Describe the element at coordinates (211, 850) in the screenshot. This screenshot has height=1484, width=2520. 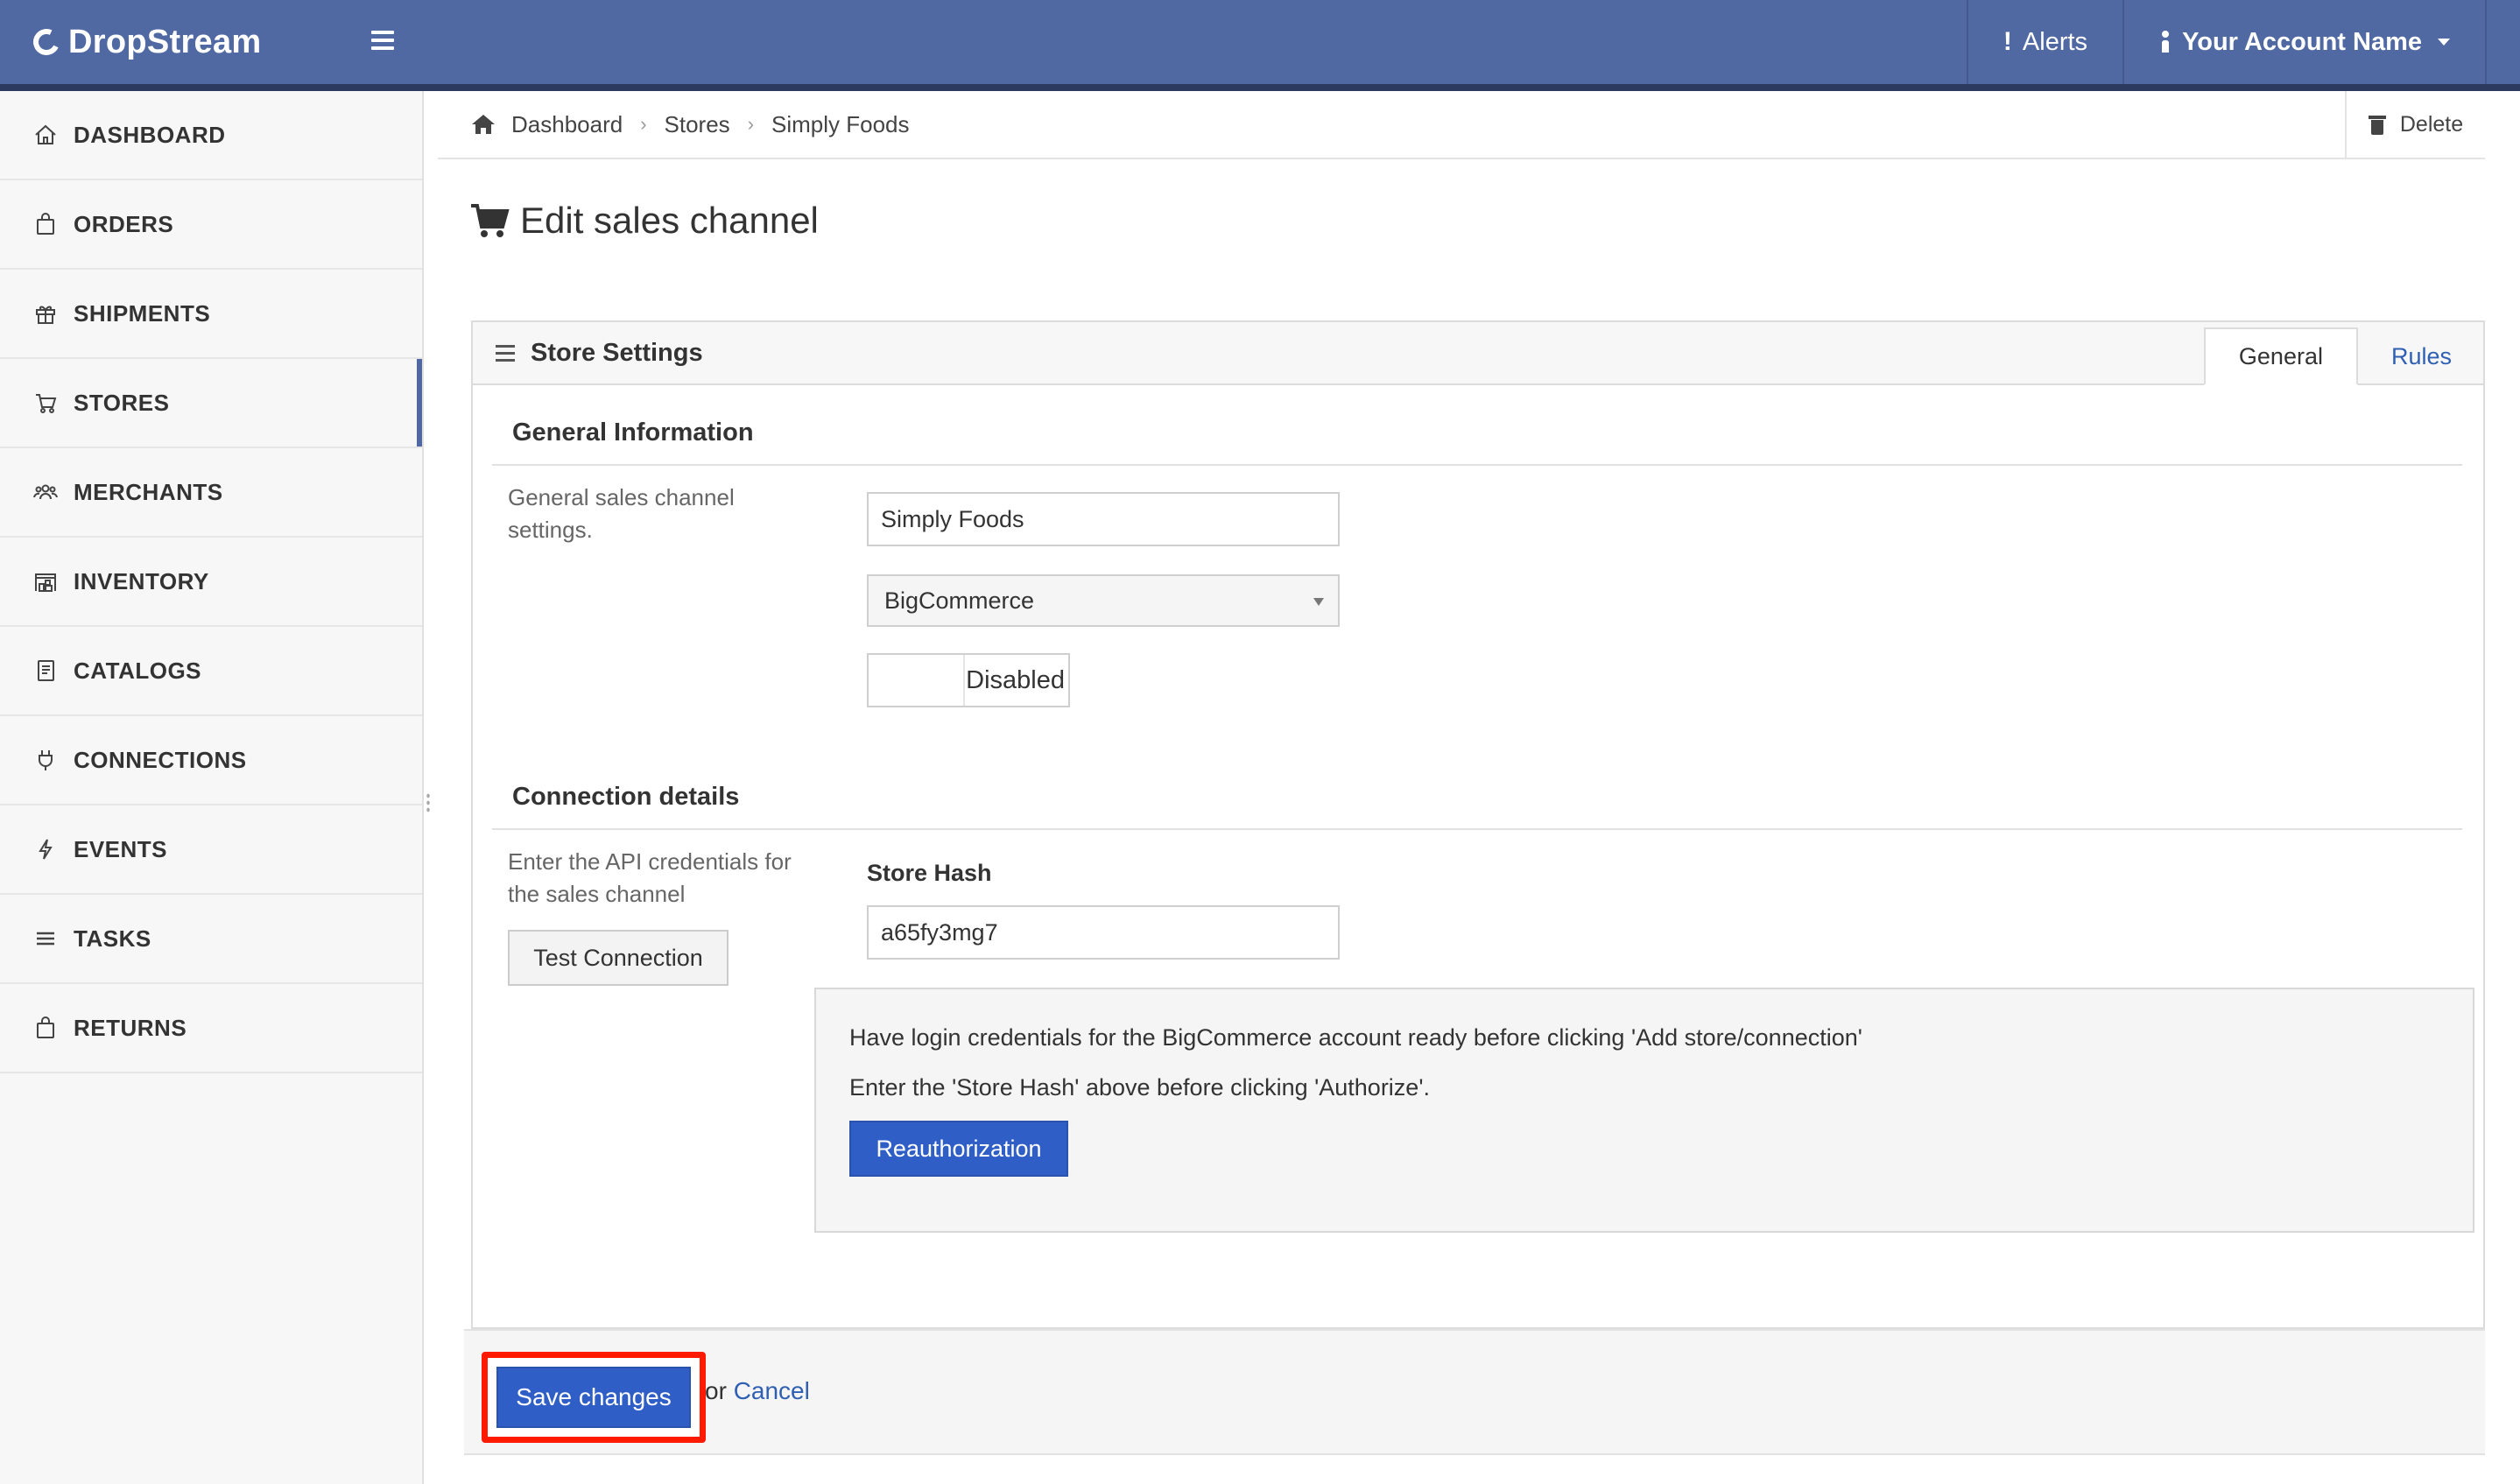
I see `sidebar-item-events: EVENTS` at that location.